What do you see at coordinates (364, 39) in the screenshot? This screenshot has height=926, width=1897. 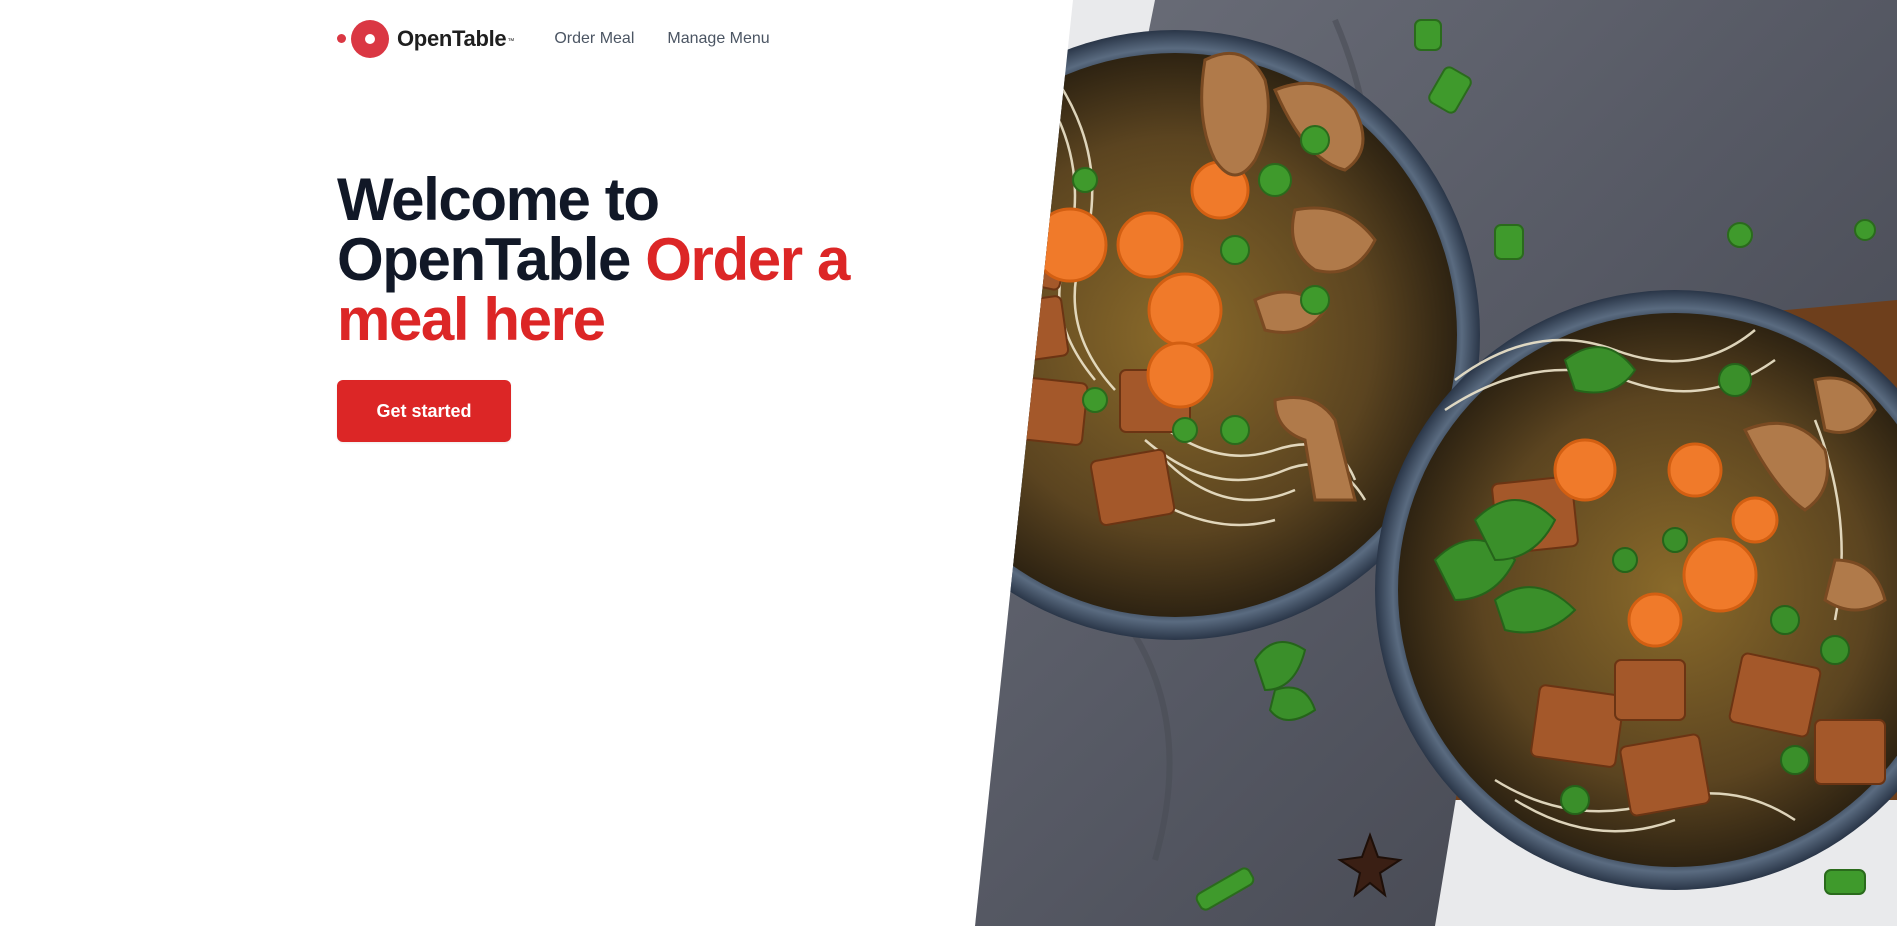 I see `opentable-logo-icon` at bounding box center [364, 39].